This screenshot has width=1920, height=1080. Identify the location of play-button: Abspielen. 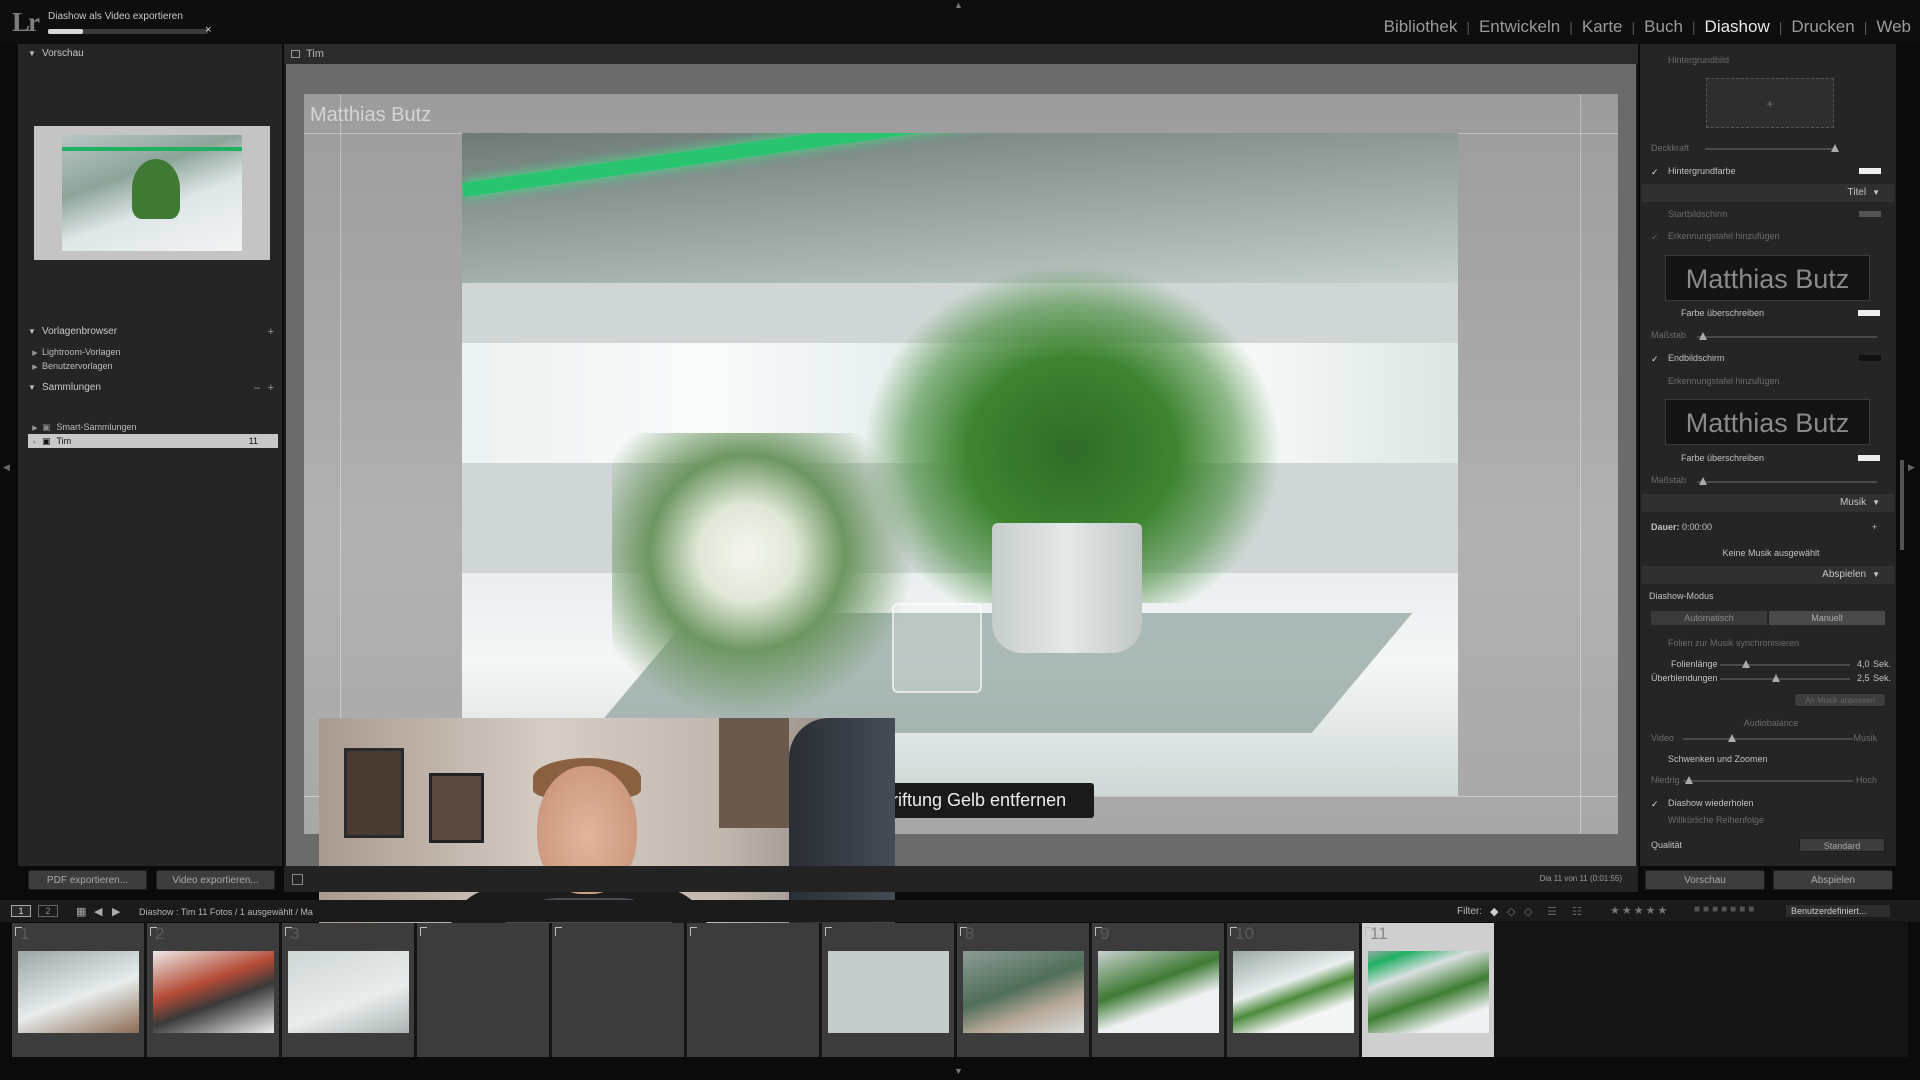
(1833, 880).